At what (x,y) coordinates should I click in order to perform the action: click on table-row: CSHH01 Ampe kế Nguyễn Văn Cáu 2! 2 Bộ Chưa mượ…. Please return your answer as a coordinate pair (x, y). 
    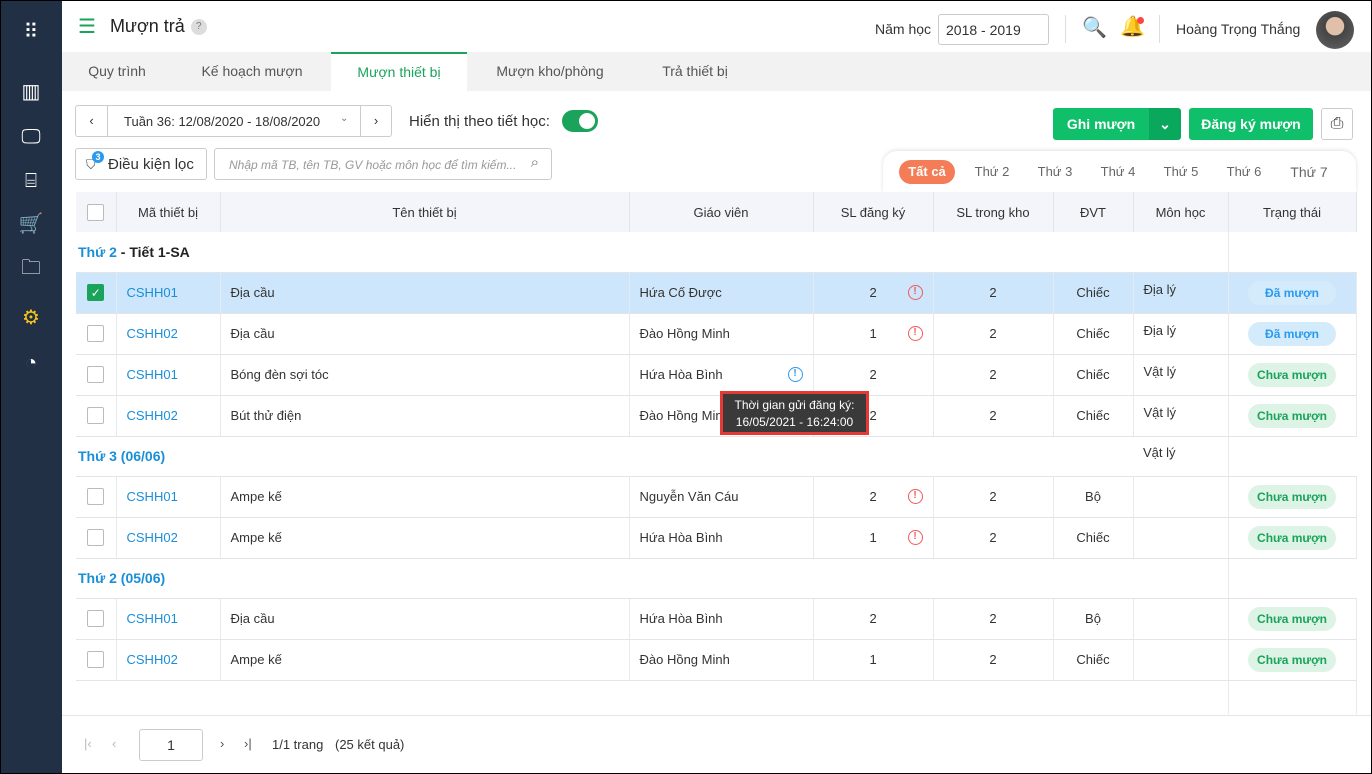
    Looking at the image, I should click on (716, 497).